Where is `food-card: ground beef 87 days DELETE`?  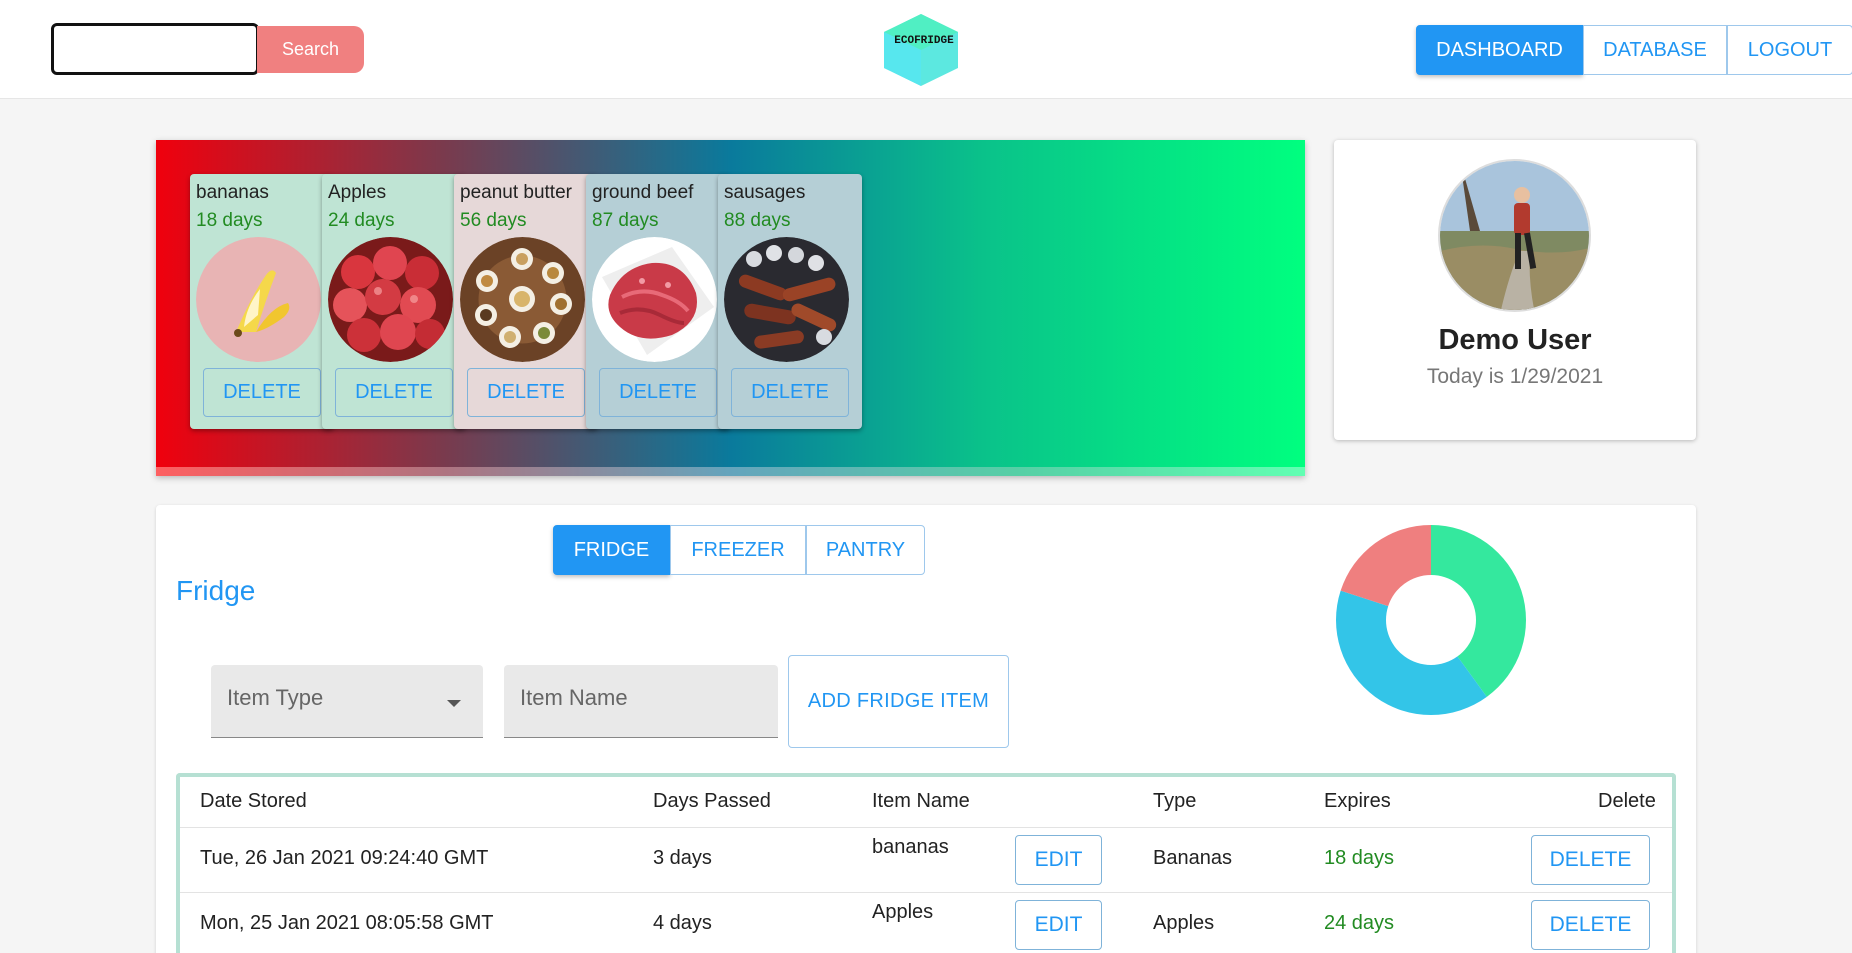 food-card: ground beef 87 days DELETE is located at coordinates (658, 301).